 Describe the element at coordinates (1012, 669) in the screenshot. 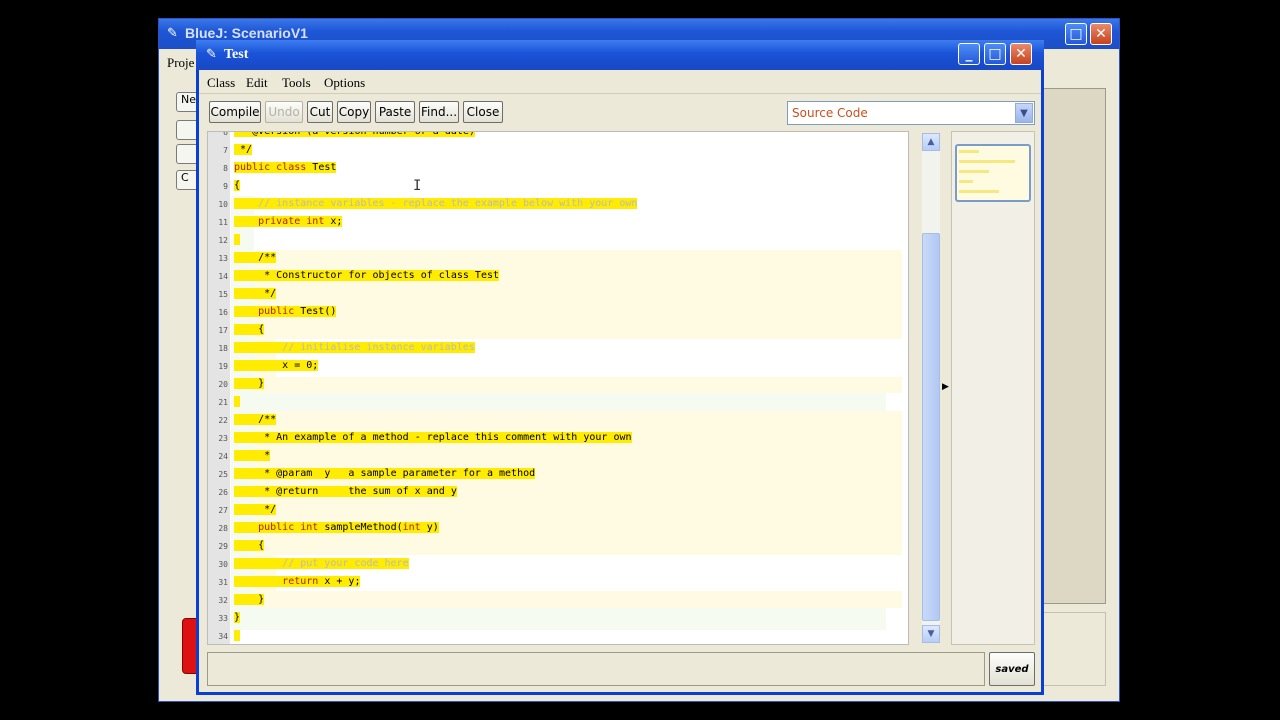

I see `saved-indicator: saved` at that location.